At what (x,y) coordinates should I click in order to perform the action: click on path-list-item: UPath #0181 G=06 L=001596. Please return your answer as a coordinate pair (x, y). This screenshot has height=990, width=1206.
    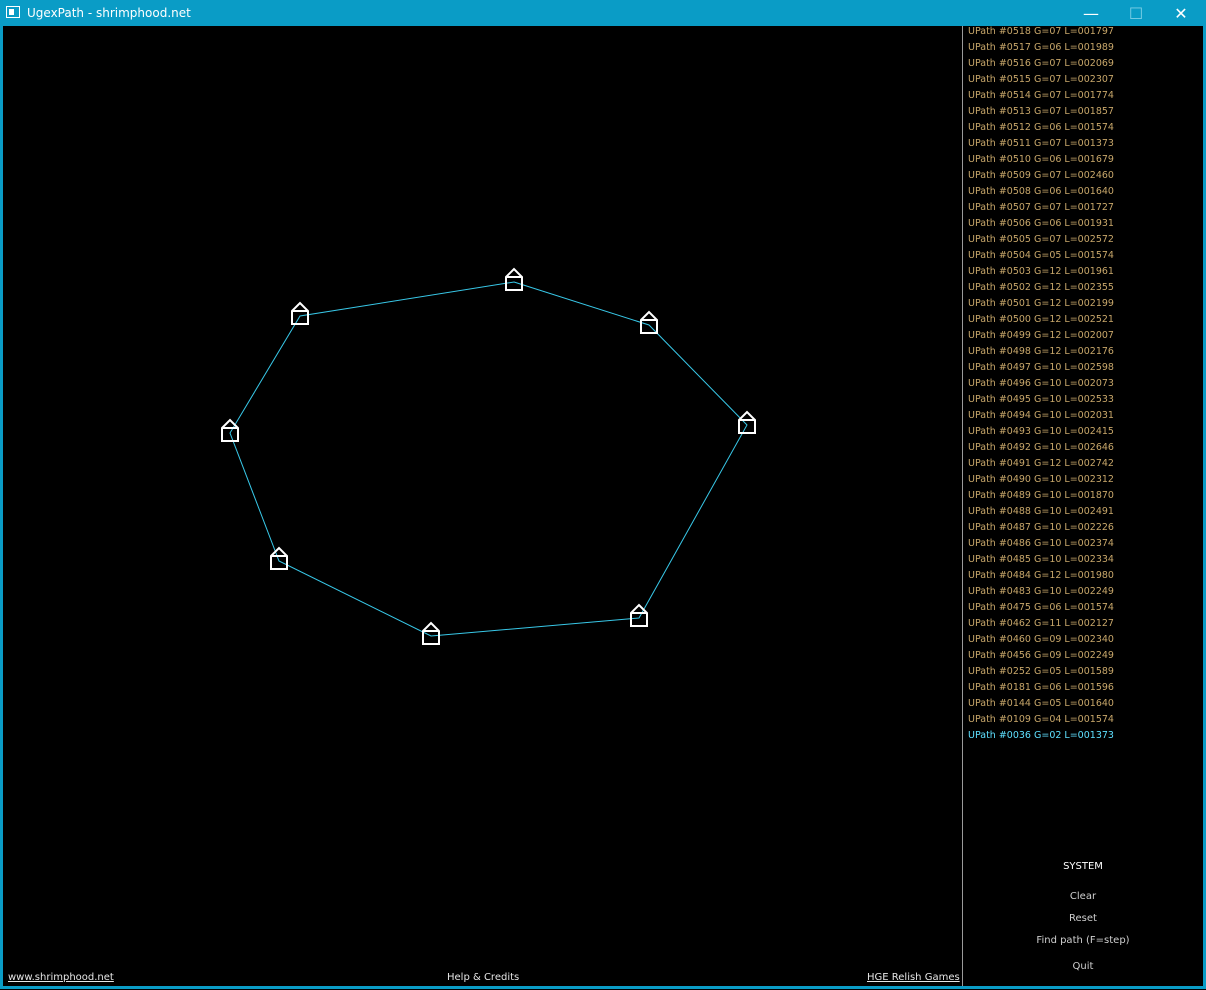
    Looking at the image, I should click on (1041, 690).